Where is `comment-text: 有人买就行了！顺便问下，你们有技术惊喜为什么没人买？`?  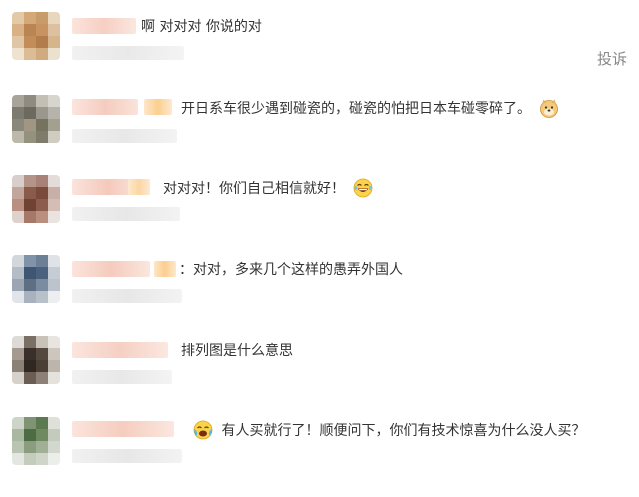
comment-text: 有人买就行了！顺便问下，你们有技术惊喜为什么没人买？ is located at coordinates (389, 430).